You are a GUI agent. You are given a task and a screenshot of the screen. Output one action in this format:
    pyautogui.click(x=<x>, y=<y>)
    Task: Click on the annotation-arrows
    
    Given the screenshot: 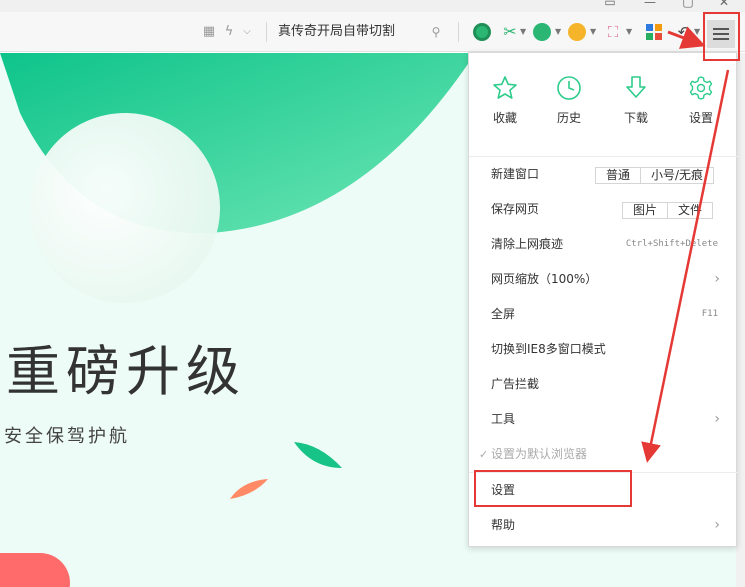 What is the action you would take?
    pyautogui.click(x=685, y=244)
    